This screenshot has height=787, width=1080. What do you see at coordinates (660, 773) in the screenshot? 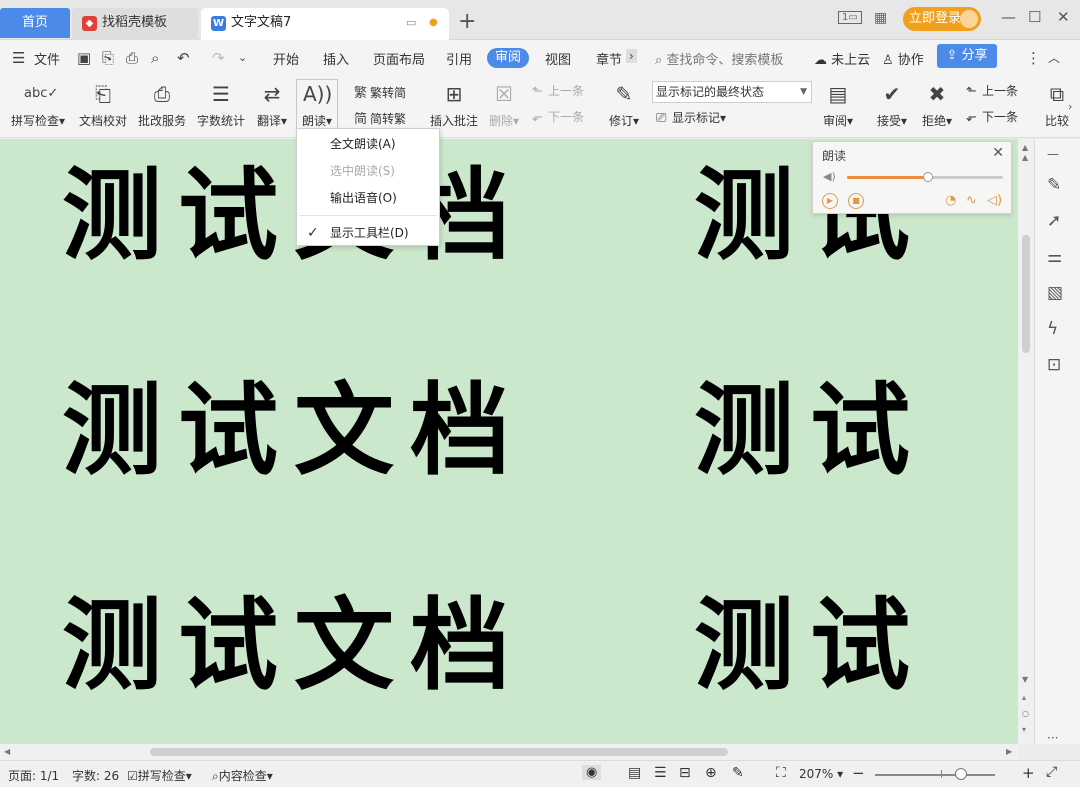
I see `outline-view-icon: ☰` at bounding box center [660, 773].